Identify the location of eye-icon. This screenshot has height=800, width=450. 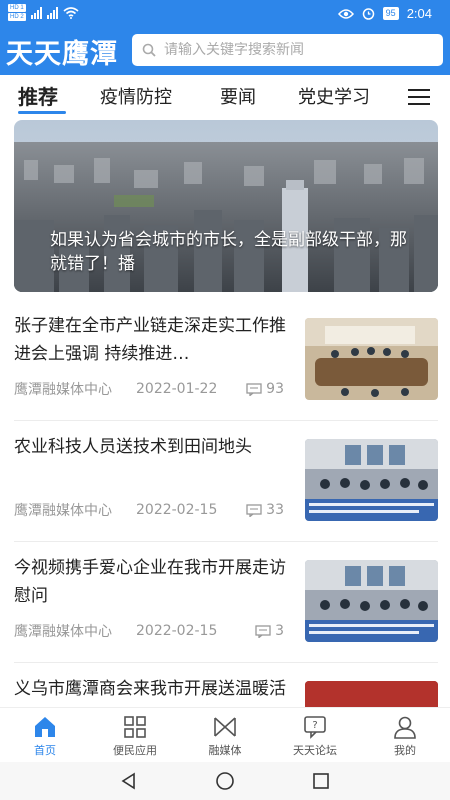
(345, 13).